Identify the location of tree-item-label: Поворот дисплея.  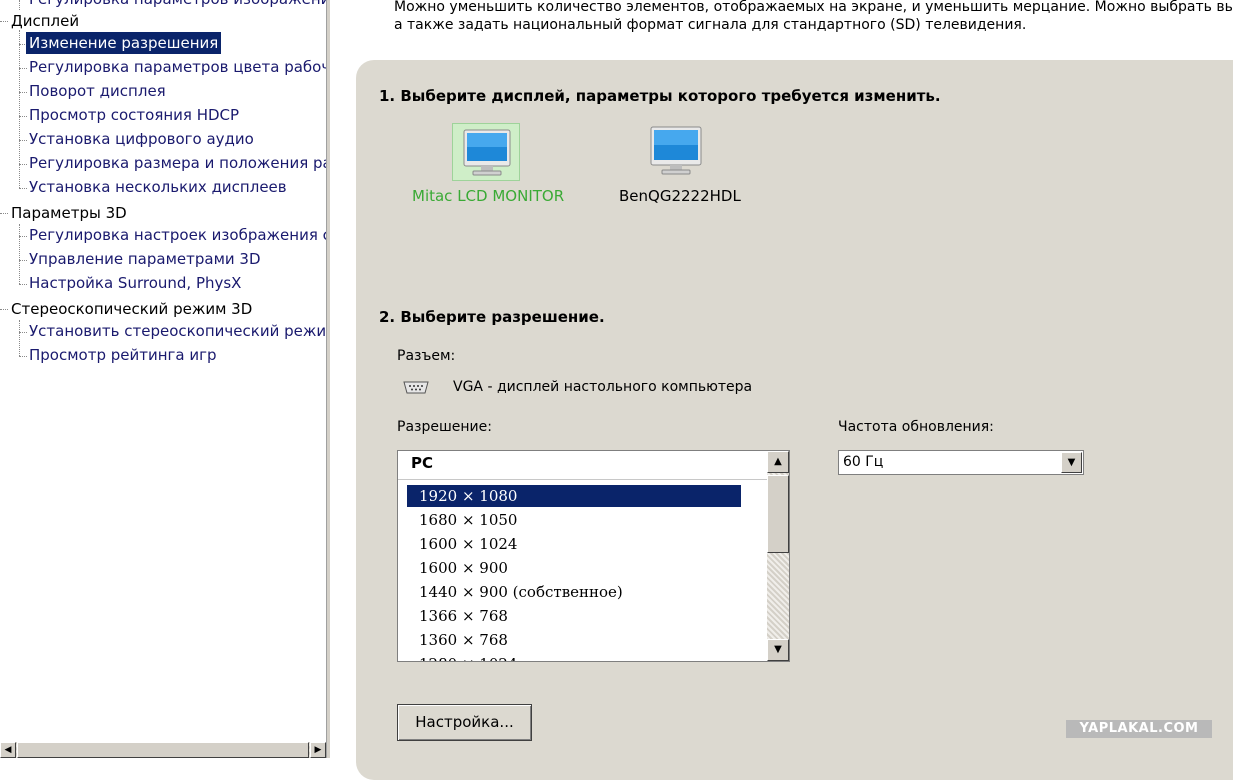
(97, 91).